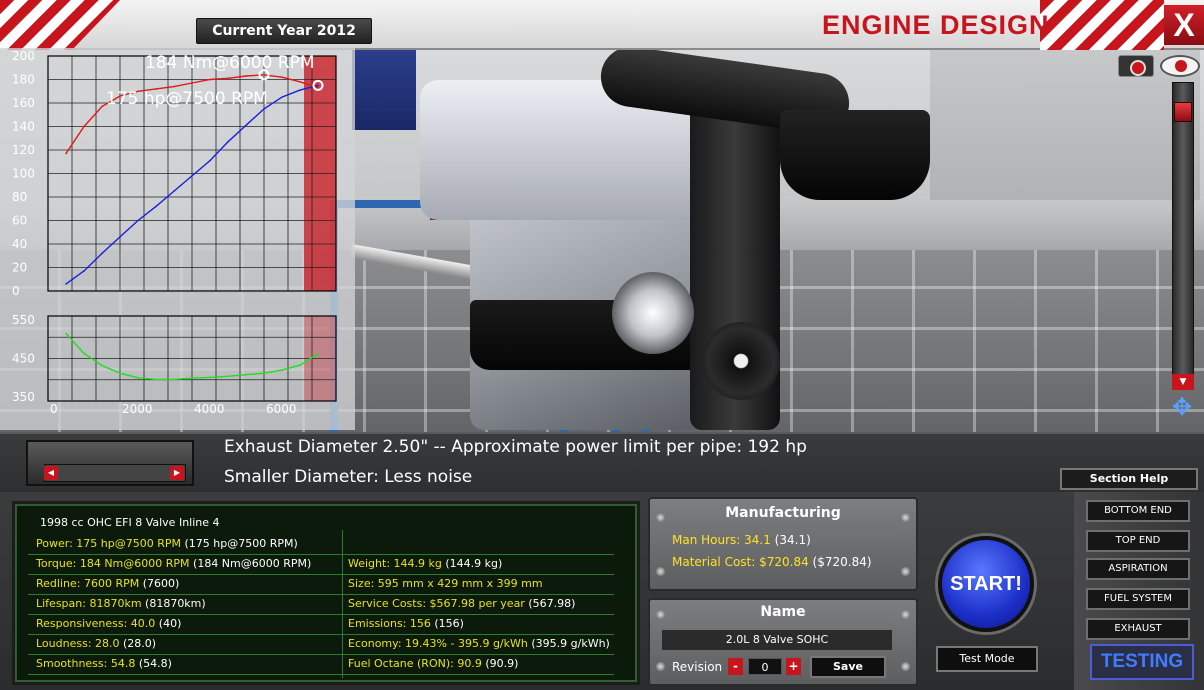 The width and height of the screenshot is (1204, 690). Describe the element at coordinates (936, 25) in the screenshot. I see `page-title: ENGINE DESIGN` at that location.